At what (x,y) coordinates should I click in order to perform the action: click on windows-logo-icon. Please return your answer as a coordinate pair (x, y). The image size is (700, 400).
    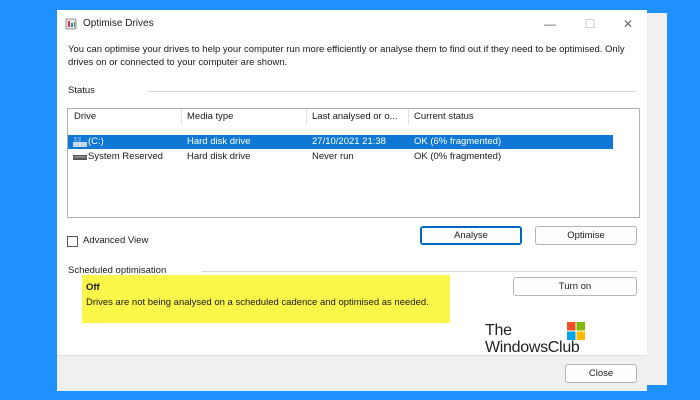
    Looking at the image, I should click on (576, 331).